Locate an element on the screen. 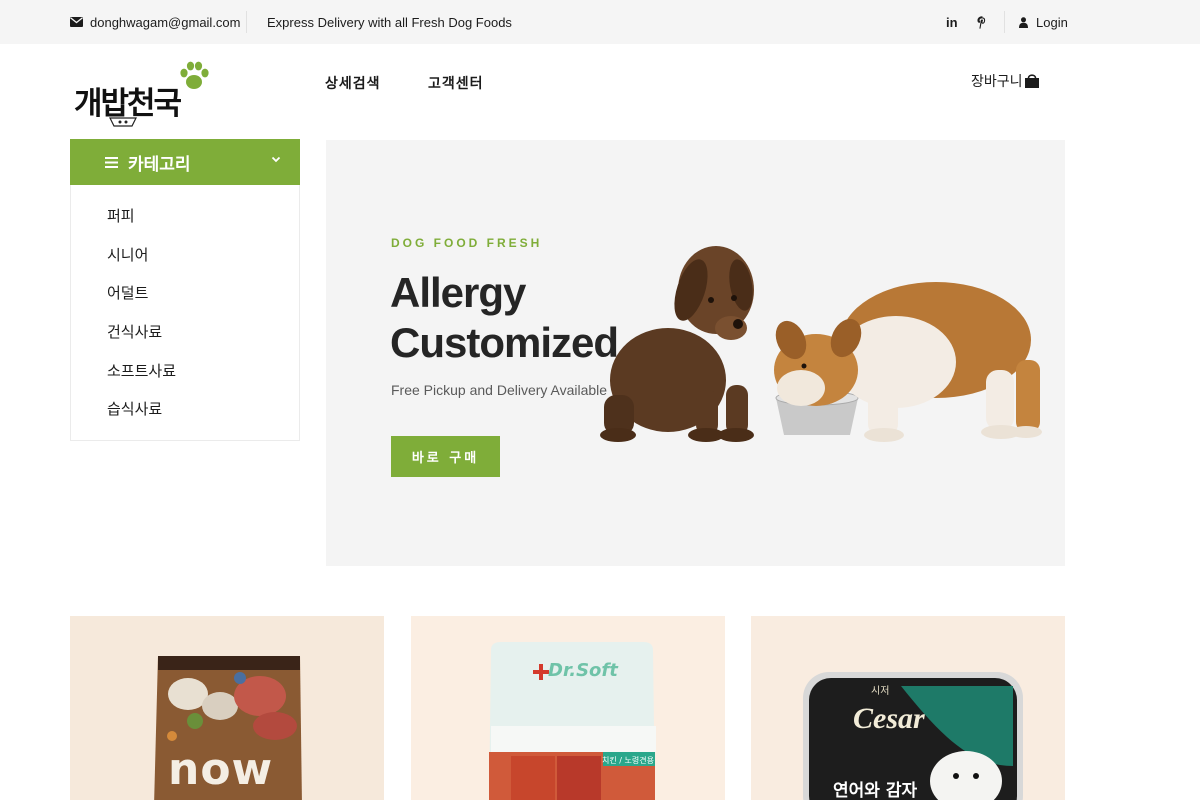 The width and height of the screenshot is (1200, 800). category-item-soft-food: 소프트사료 is located at coordinates (141, 370).